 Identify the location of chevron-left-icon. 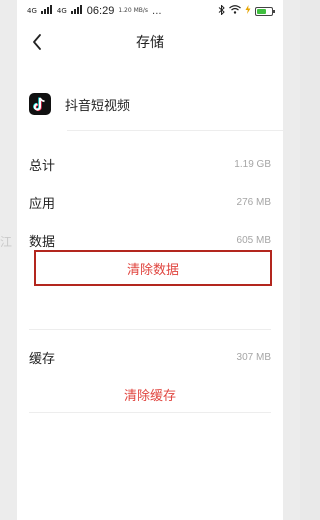
(37, 42).